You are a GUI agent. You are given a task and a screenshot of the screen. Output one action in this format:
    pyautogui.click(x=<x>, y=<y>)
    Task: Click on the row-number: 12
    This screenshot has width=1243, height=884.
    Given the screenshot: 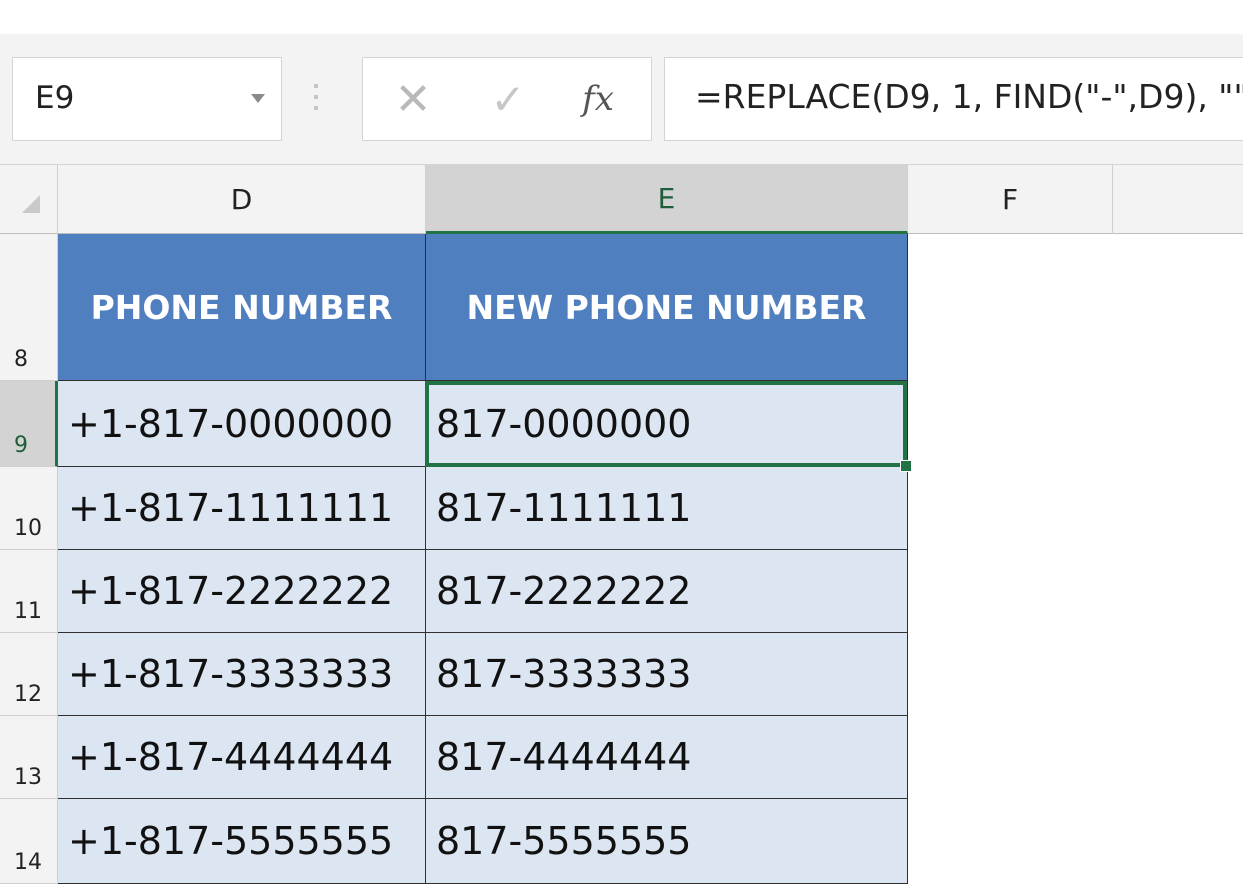 What is the action you would take?
    pyautogui.click(x=28, y=694)
    